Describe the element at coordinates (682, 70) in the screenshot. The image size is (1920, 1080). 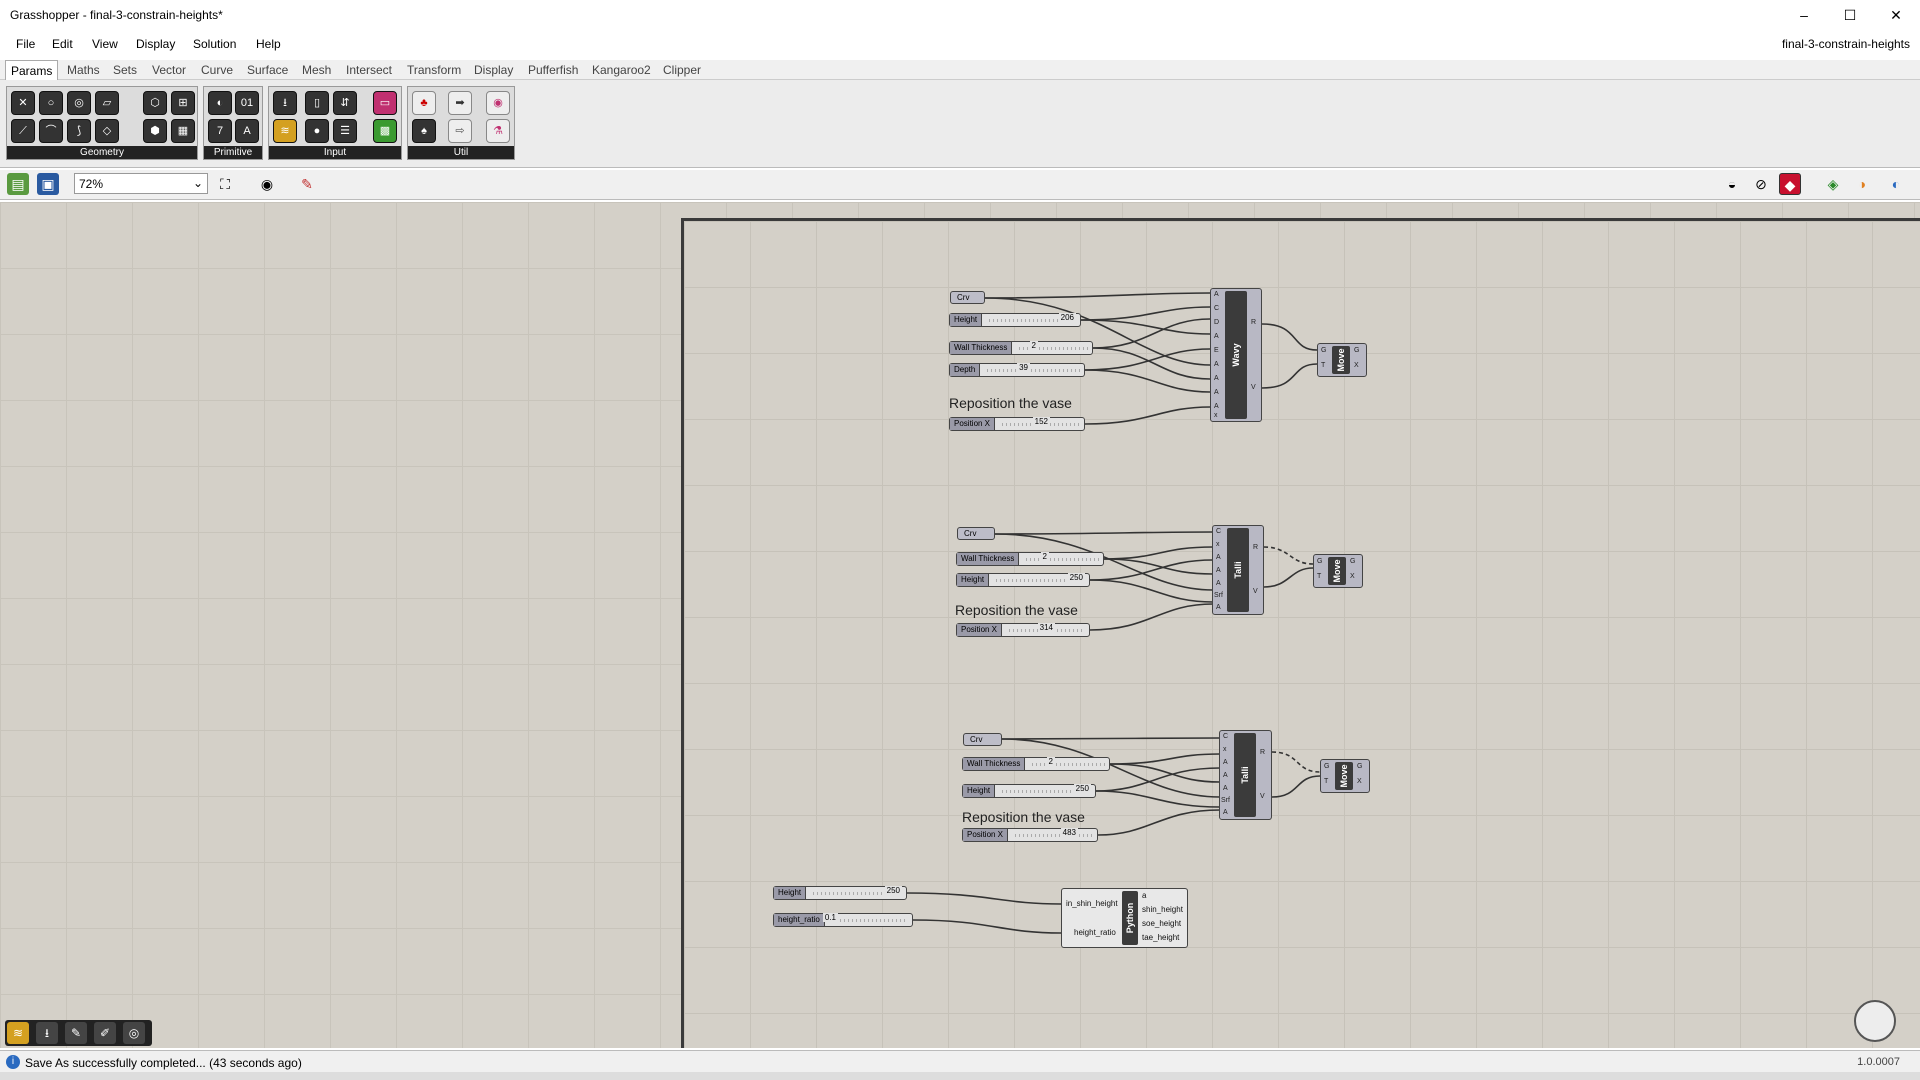
I see `tab-clipper: Clipper` at that location.